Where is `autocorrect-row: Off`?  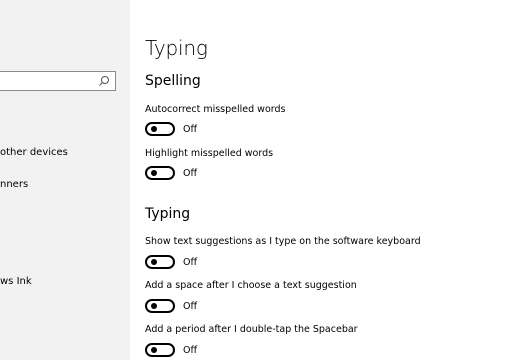 autocorrect-row: Off is located at coordinates (171, 129).